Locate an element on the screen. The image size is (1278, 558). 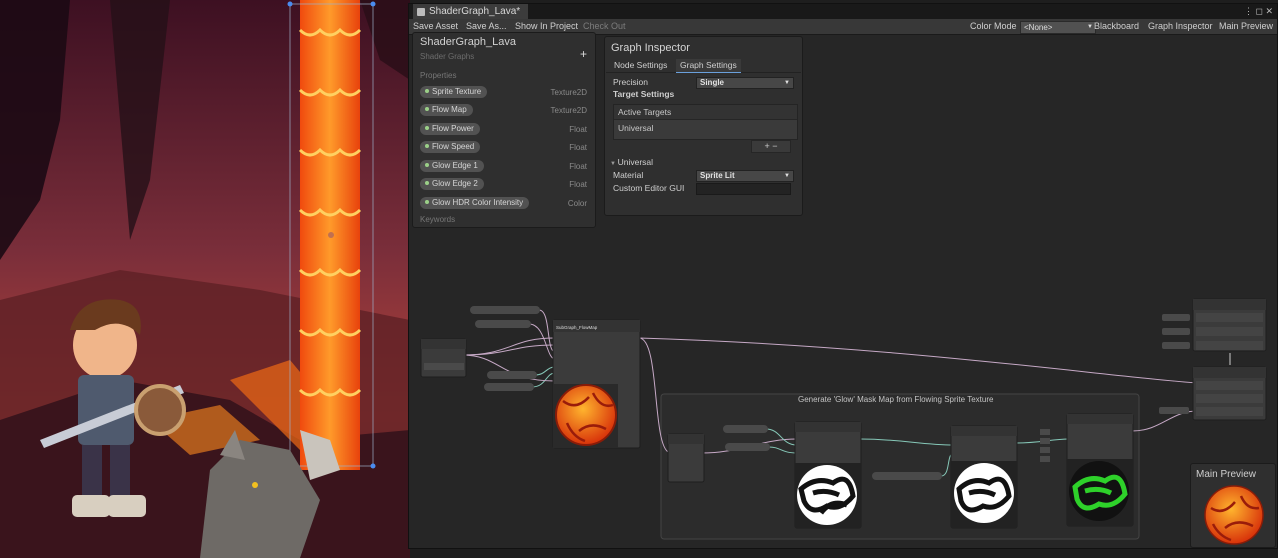
main-preview-panel: Main Preview is located at coordinates (1233, 505).